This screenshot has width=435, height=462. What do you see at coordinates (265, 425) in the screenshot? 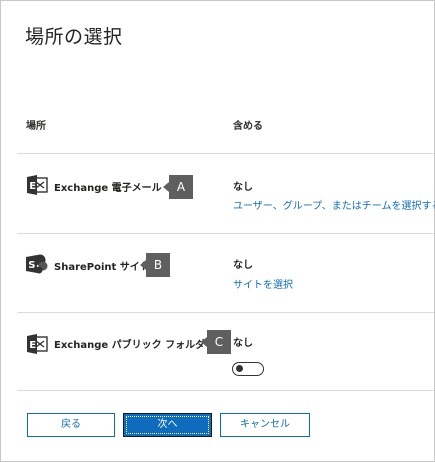
I see `cancel-button: キャンセル` at bounding box center [265, 425].